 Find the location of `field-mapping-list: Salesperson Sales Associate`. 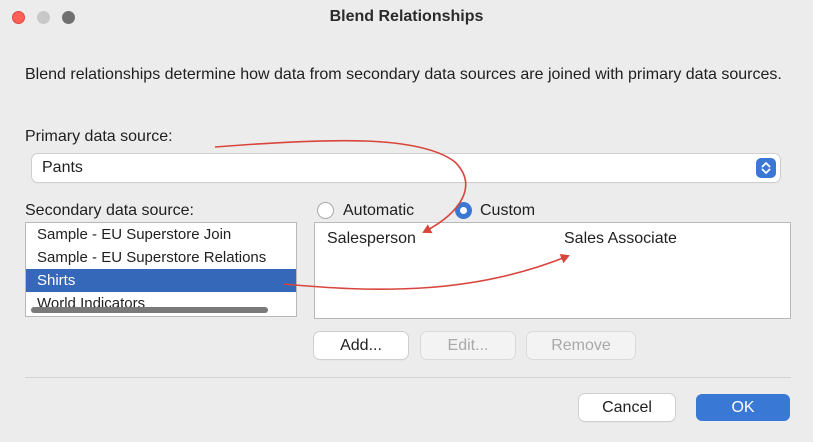

field-mapping-list: Salesperson Sales Associate is located at coordinates (552, 270).